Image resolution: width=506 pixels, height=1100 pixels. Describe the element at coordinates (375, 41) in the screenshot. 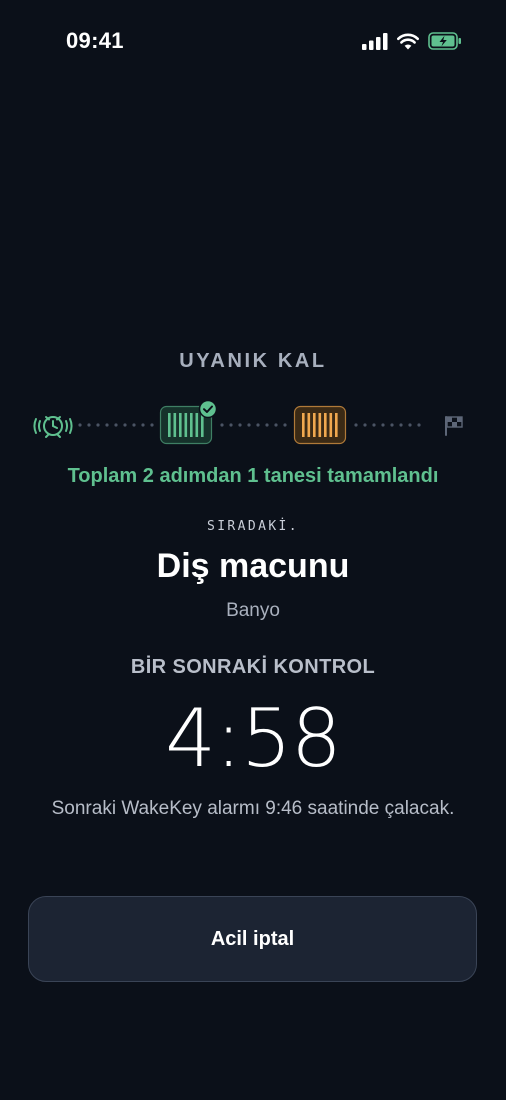

I see `cellular-signal-icon` at that location.